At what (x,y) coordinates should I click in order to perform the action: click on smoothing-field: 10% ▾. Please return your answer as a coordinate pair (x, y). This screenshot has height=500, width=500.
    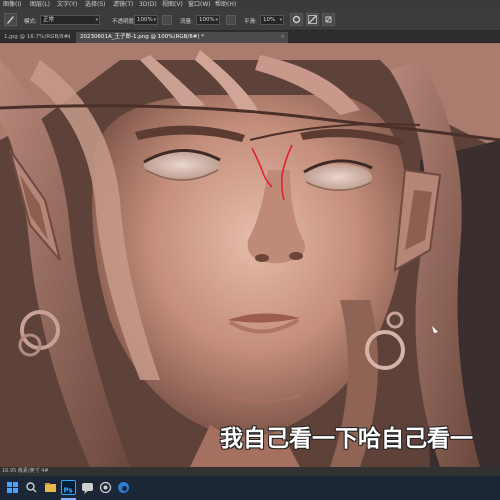
    Looking at the image, I should click on (272, 20).